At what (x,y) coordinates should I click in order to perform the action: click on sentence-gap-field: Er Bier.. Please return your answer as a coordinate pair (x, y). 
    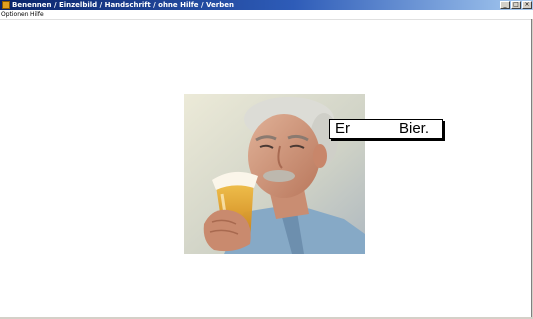
    Looking at the image, I should click on (386, 129).